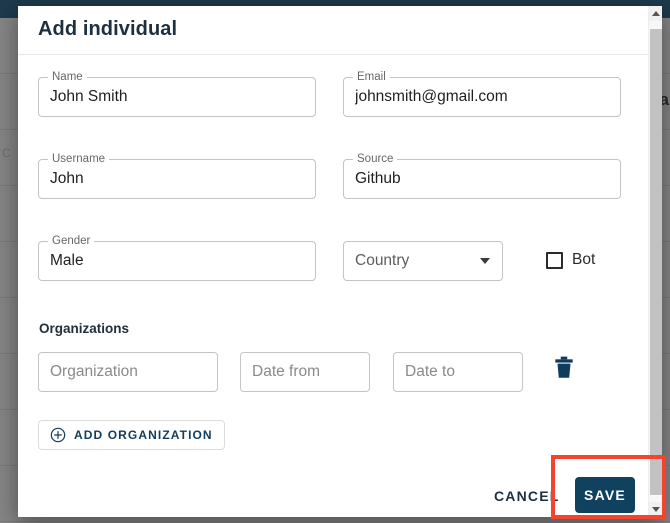 The width and height of the screenshot is (670, 523). Describe the element at coordinates (430, 371) in the screenshot. I see `date-to-input-placeholder: Date to` at that location.